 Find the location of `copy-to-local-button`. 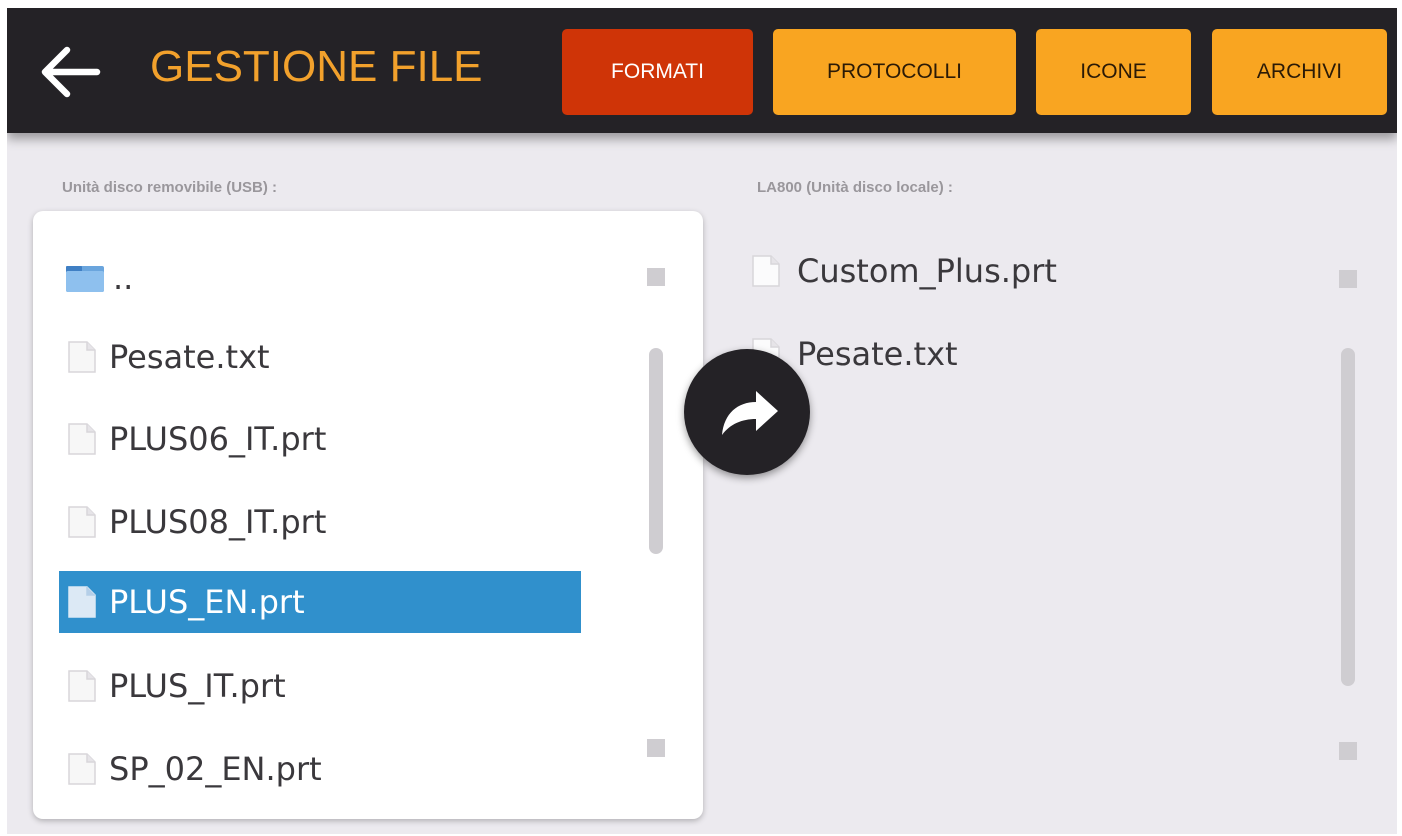

copy-to-local-button is located at coordinates (747, 412).